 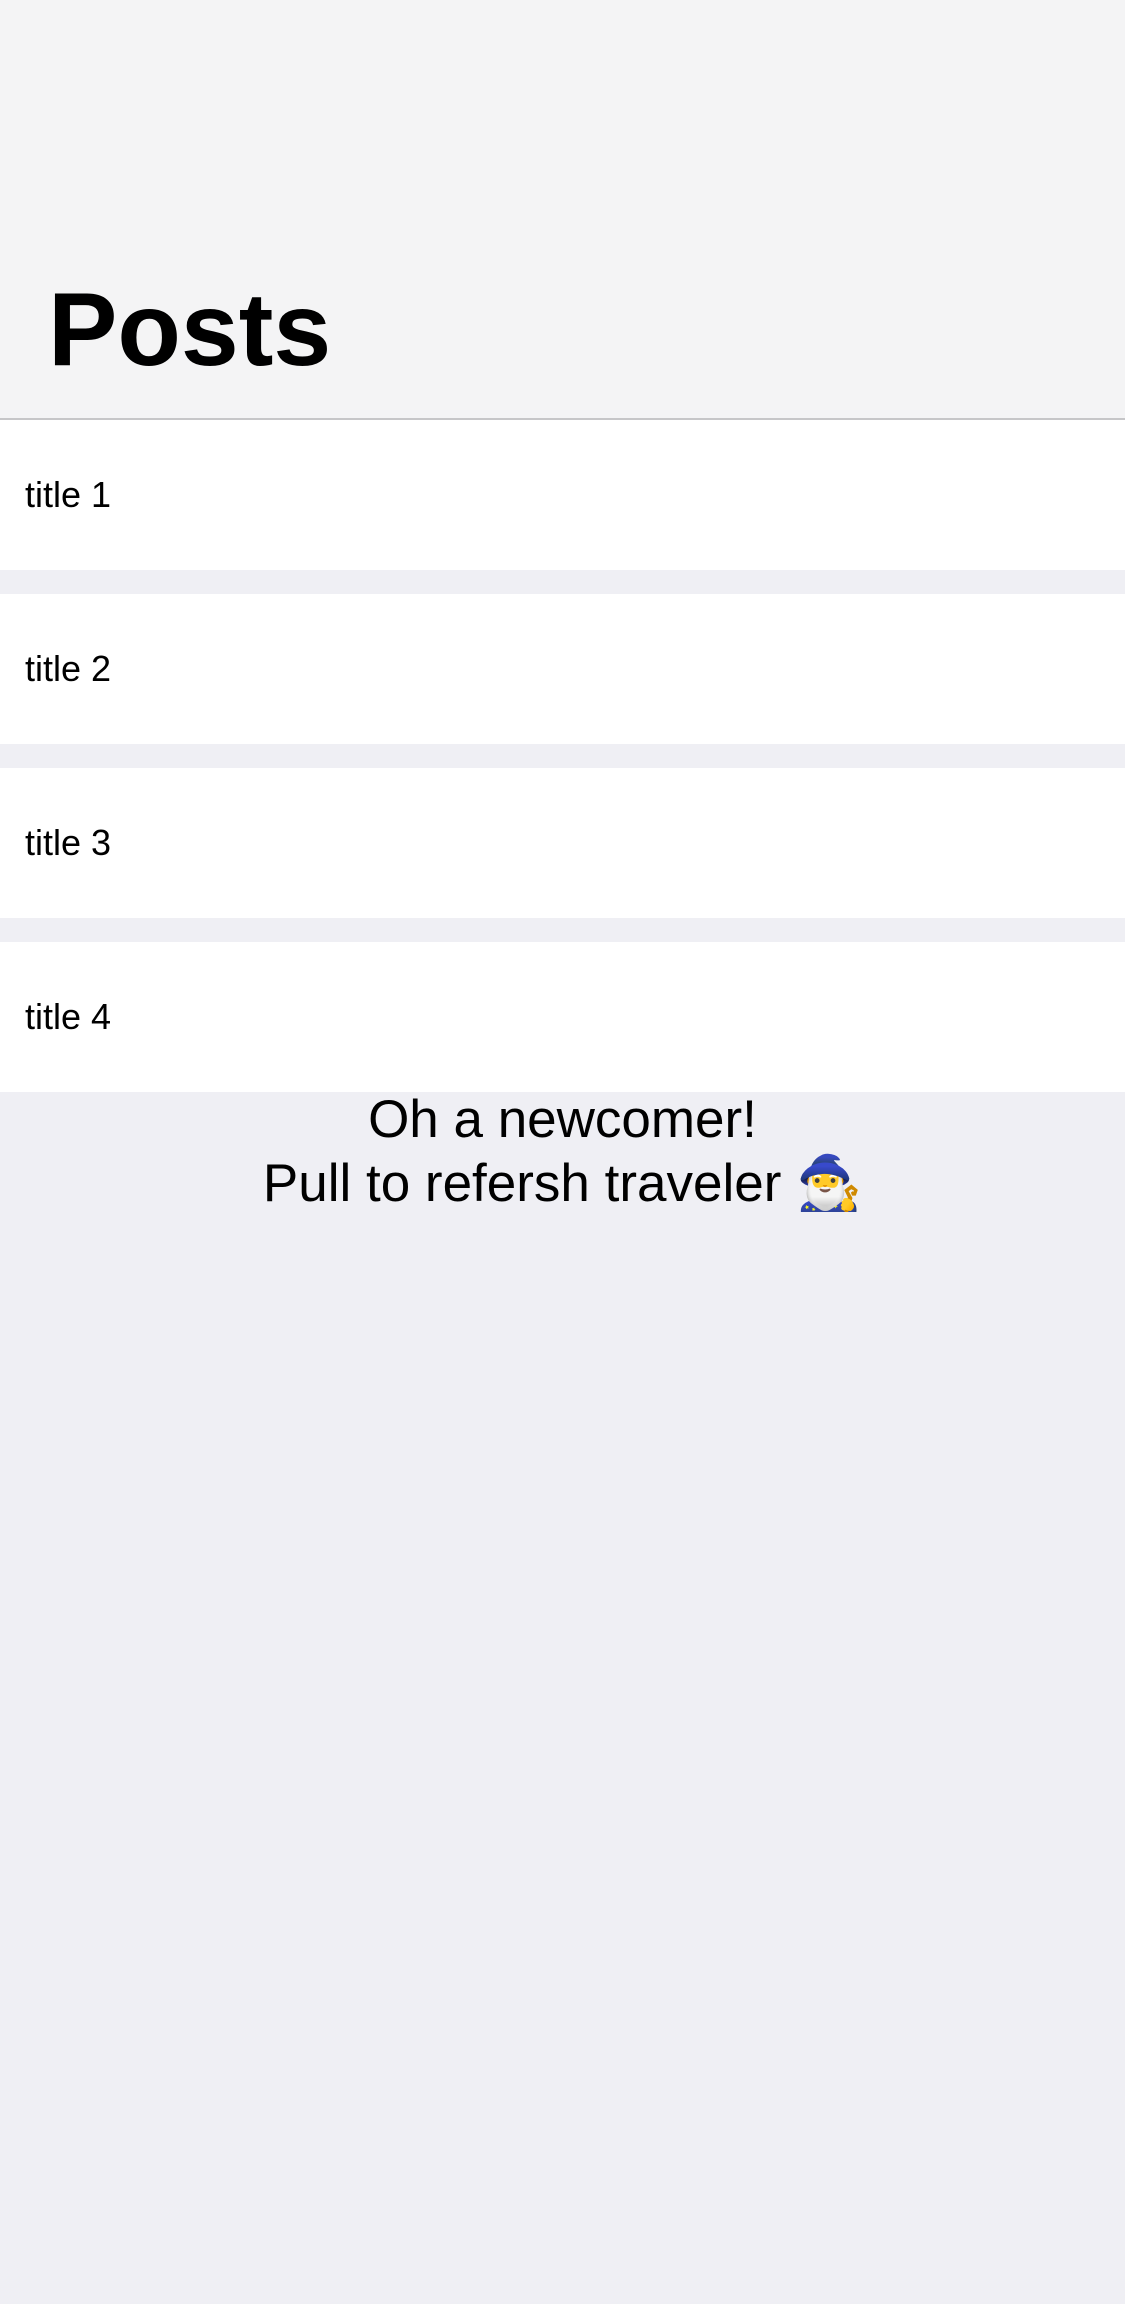 What do you see at coordinates (829, 1183) in the screenshot?
I see `wizard-icon: 🧙‍♂️` at bounding box center [829, 1183].